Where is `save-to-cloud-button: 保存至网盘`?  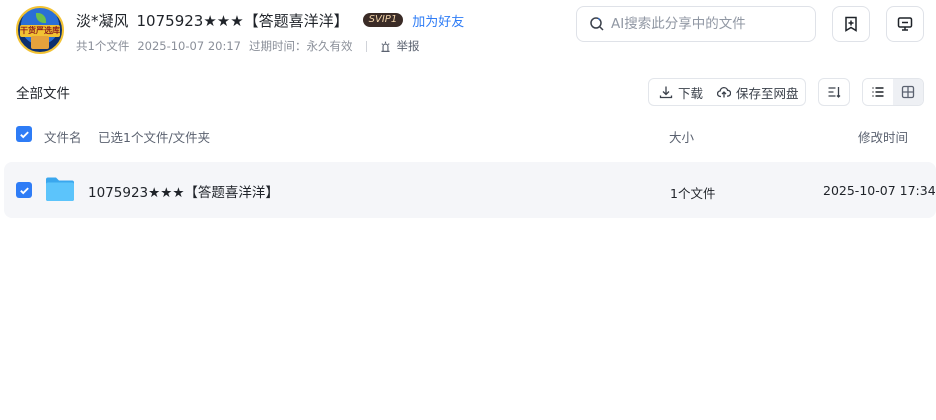 save-to-cloud-button: 保存至网盘 is located at coordinates (758, 92).